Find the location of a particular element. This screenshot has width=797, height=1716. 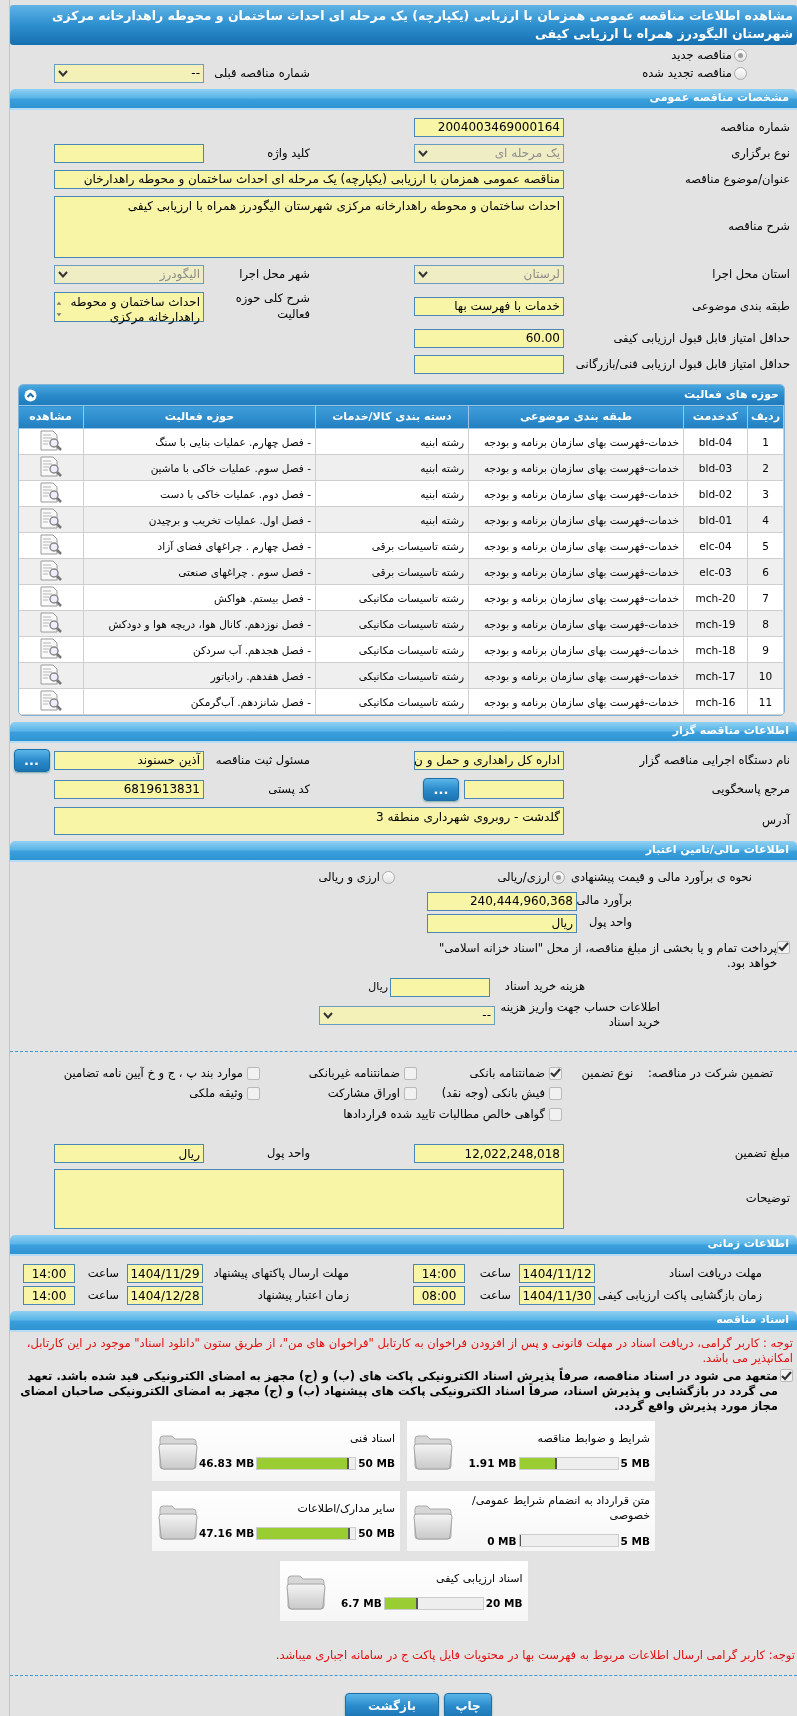

section-header: اطلاعات مناقصه گزار is located at coordinates (403, 733).